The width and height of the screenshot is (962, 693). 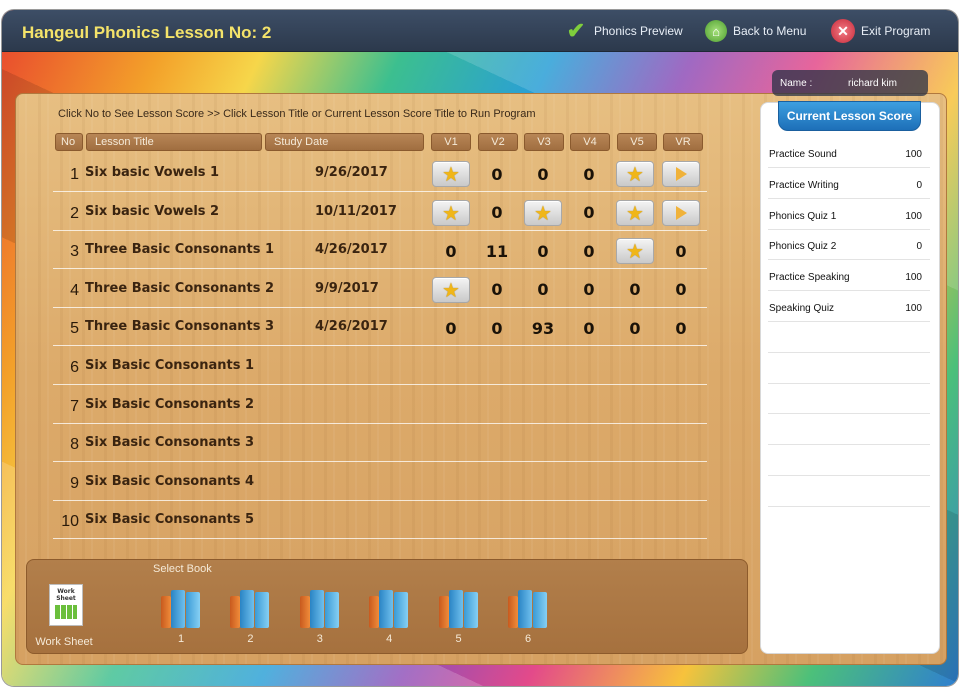 What do you see at coordinates (68, 291) in the screenshot?
I see `lesson-no: 4` at bounding box center [68, 291].